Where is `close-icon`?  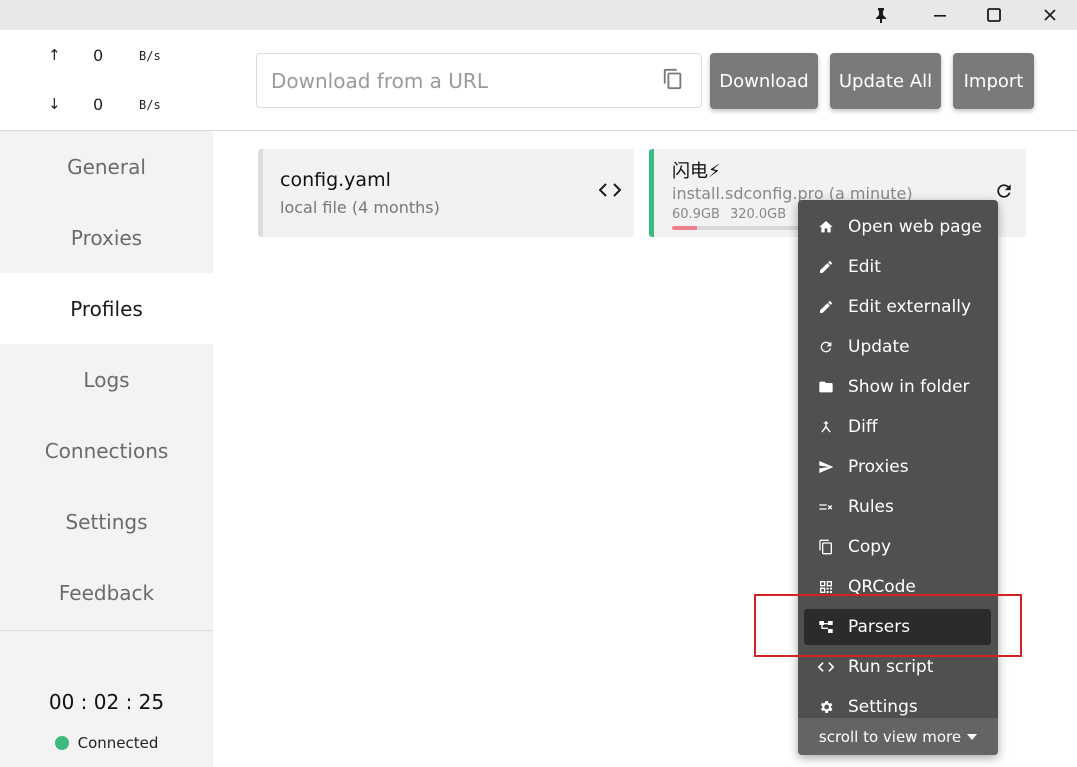 close-icon is located at coordinates (1050, 15).